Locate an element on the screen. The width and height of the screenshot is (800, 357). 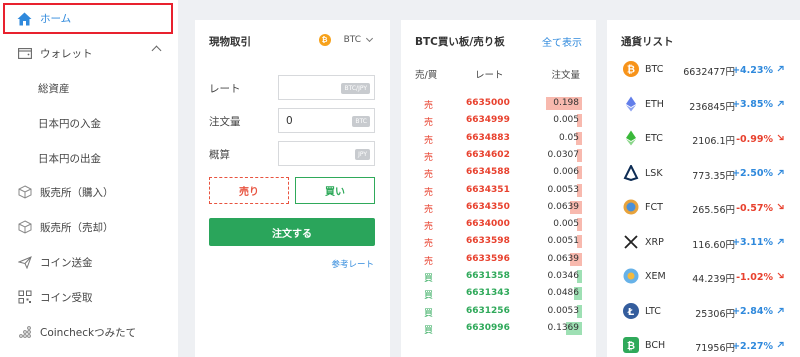
currency-price: 6632477円 is located at coordinates (709, 72).